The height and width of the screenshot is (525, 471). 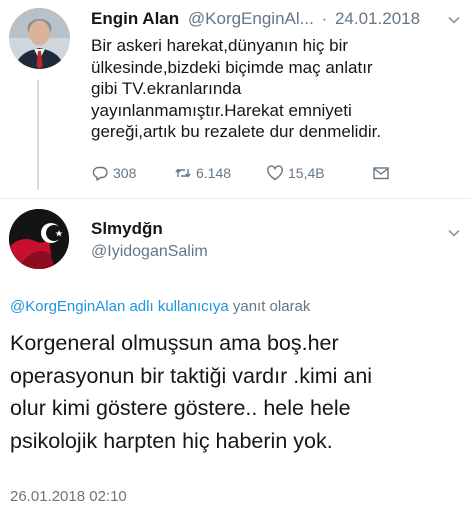 What do you see at coordinates (220, 45) in the screenshot?
I see `tweet-text-line: Bir askeri harekat,dünyanın hiç bir` at bounding box center [220, 45].